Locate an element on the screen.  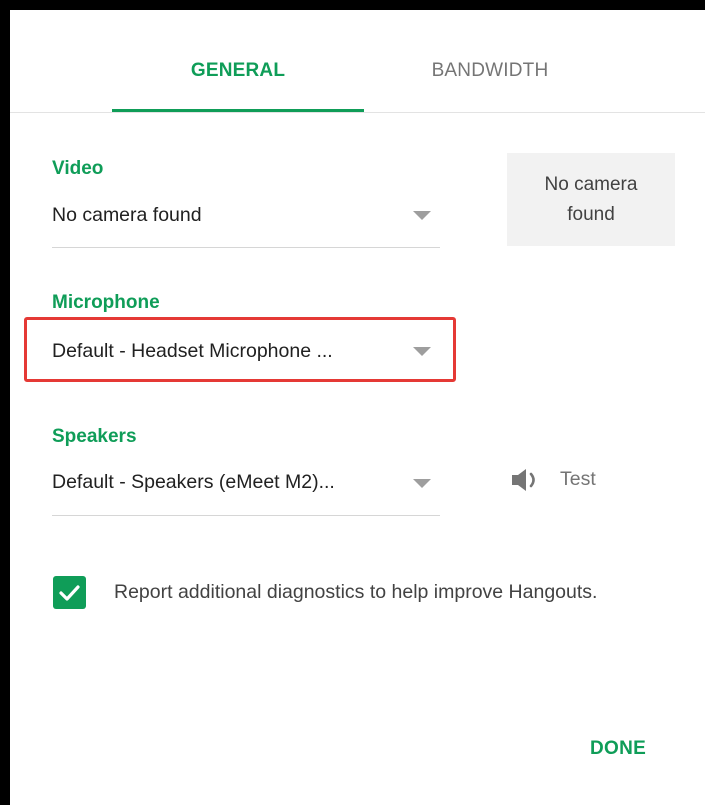
diagnostics-checkbox is located at coordinates (69, 592).